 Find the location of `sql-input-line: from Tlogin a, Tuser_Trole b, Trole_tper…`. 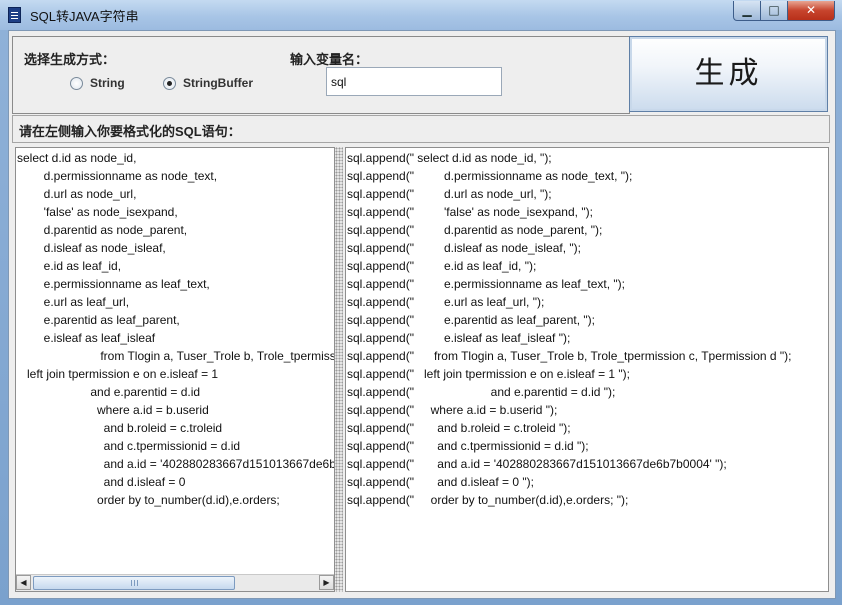

sql-input-line: from Tlogin a, Tuser_Trole b, Trole_tper… is located at coordinates (217, 356).